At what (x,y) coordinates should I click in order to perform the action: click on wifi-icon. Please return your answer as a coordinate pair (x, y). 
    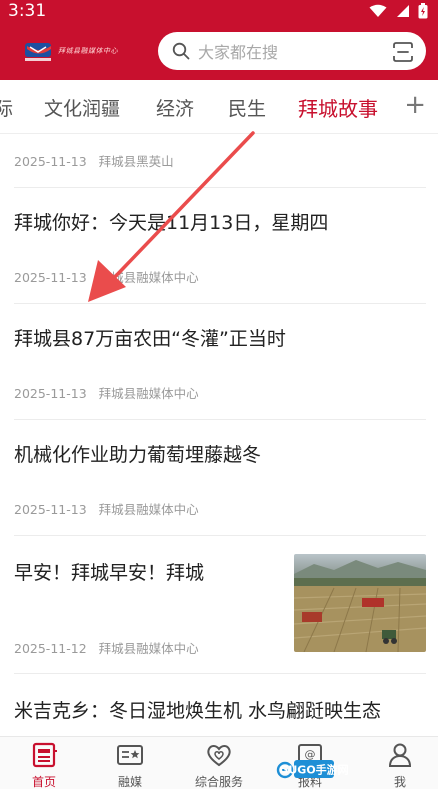
    Looking at the image, I should click on (378, 10).